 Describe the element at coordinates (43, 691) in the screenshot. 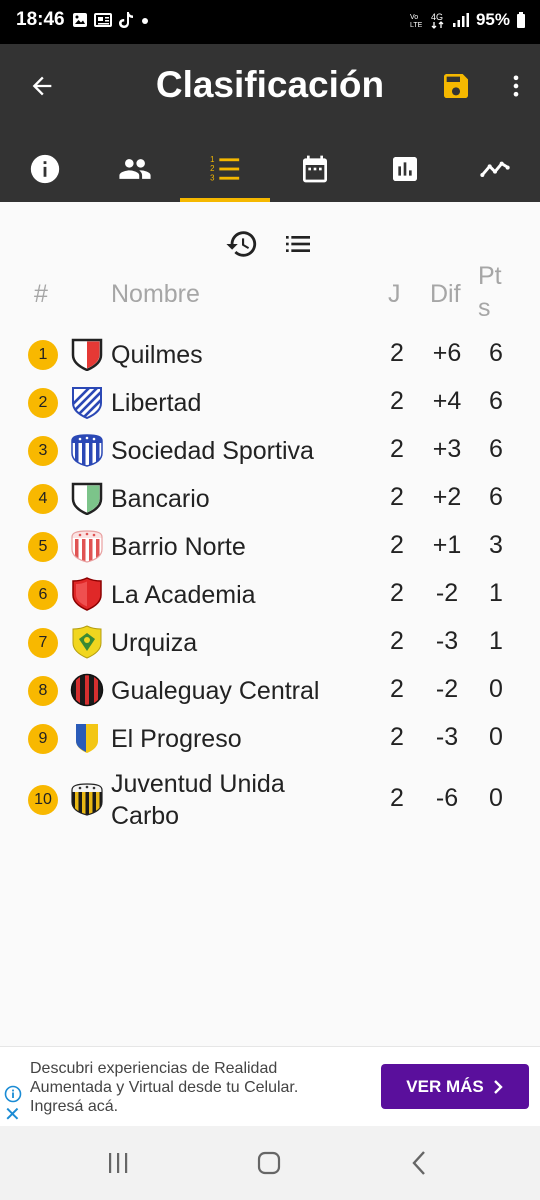

I see `position-badge: 8` at that location.